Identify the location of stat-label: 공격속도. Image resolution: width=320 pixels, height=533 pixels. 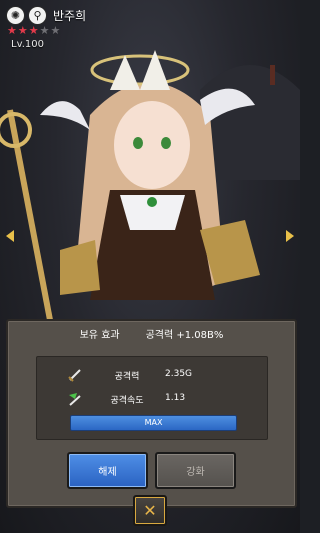
(127, 401).